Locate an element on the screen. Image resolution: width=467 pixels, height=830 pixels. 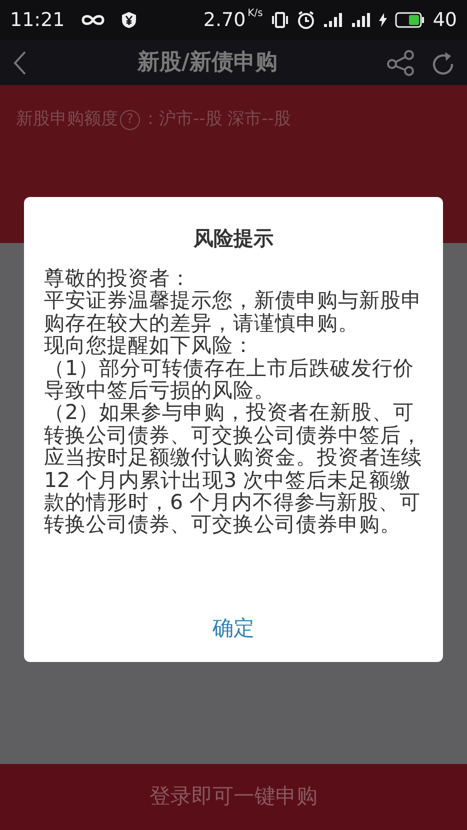
signal-4g-icon is located at coordinates (360, 20).